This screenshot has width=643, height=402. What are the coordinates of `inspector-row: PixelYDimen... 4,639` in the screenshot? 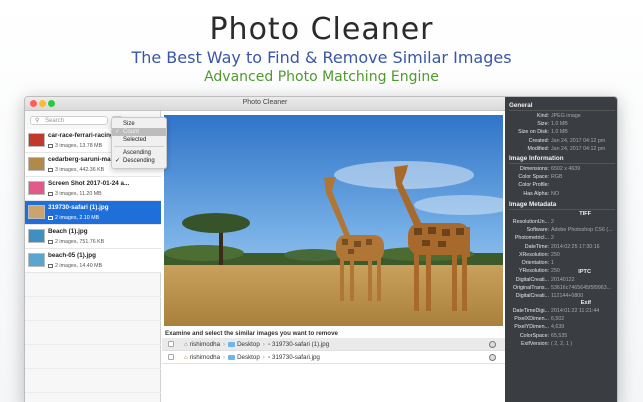 It's located at (561, 328).